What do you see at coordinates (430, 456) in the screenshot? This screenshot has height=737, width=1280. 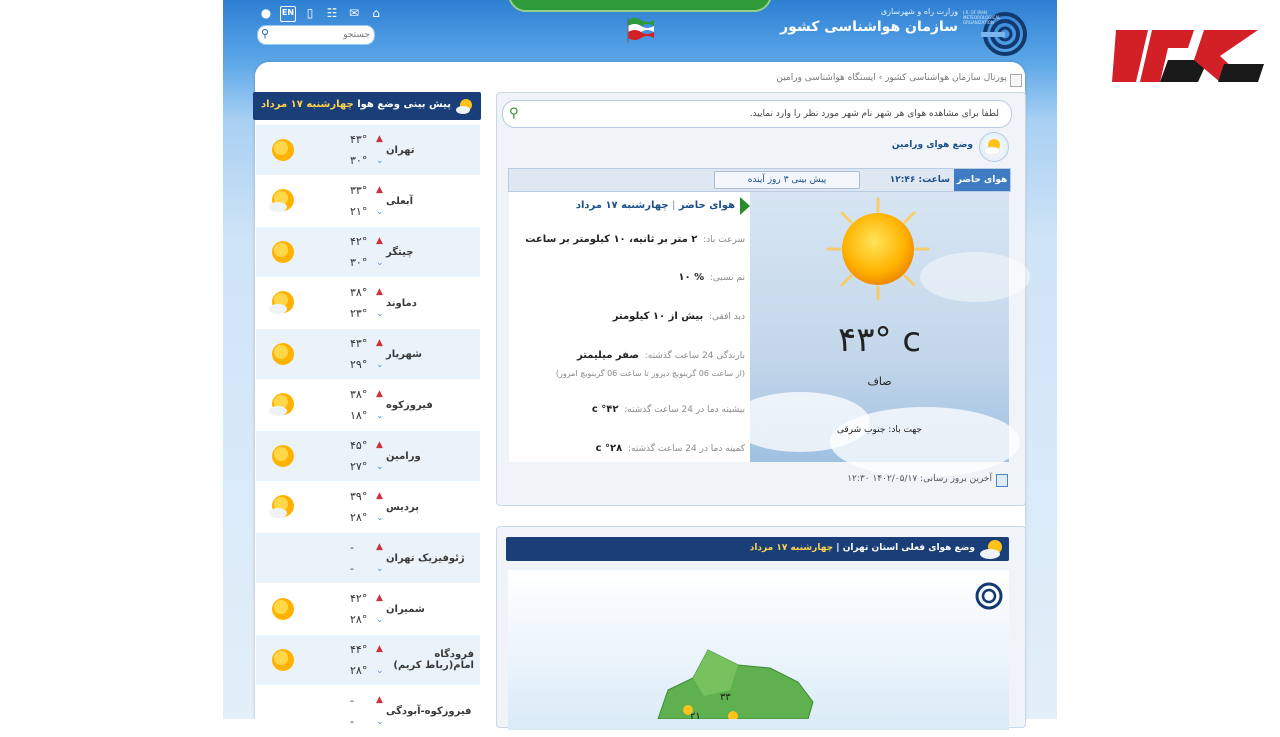 I see `forecast-city: ورامین` at bounding box center [430, 456].